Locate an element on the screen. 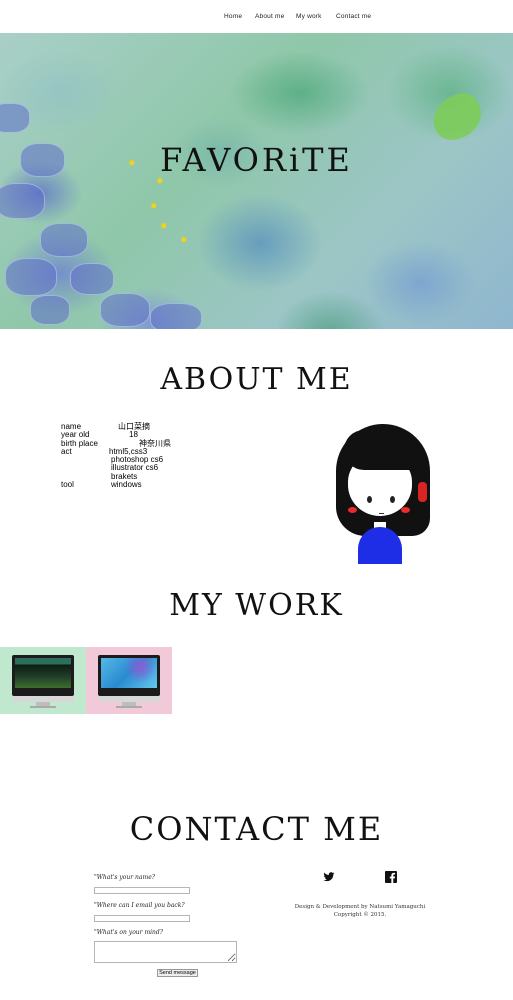  name-field-label: "What's your name? is located at coordinates (124, 877).